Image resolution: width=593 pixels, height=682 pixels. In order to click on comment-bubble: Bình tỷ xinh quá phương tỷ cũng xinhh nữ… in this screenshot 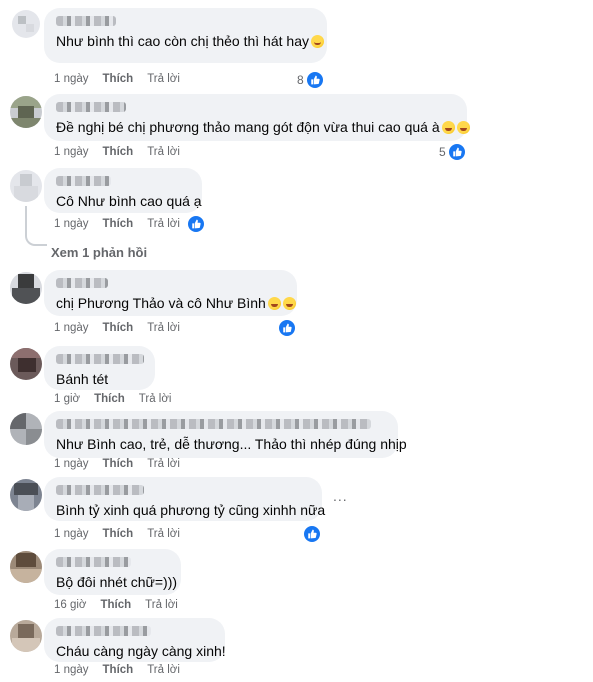, I will do `click(185, 499)`.